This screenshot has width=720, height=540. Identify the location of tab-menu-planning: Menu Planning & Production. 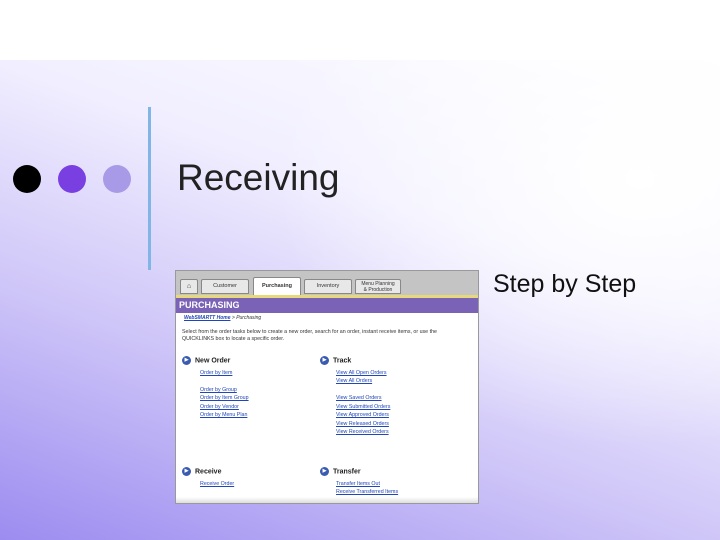
(378, 286).